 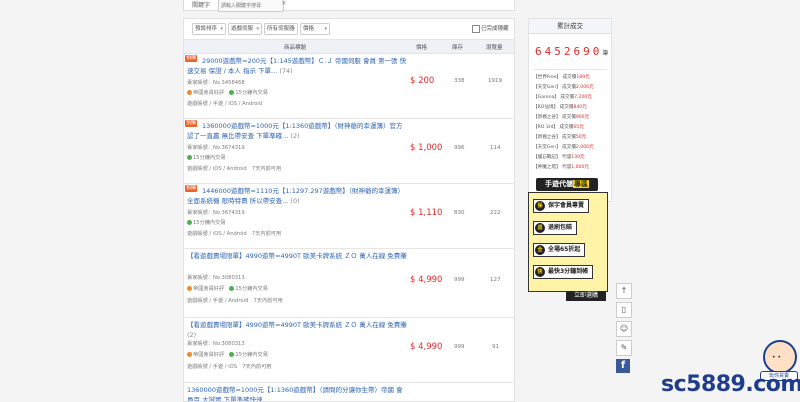 What do you see at coordinates (586, 296) in the screenshot?
I see `buy-now-button: 立即選購` at bounding box center [586, 296].